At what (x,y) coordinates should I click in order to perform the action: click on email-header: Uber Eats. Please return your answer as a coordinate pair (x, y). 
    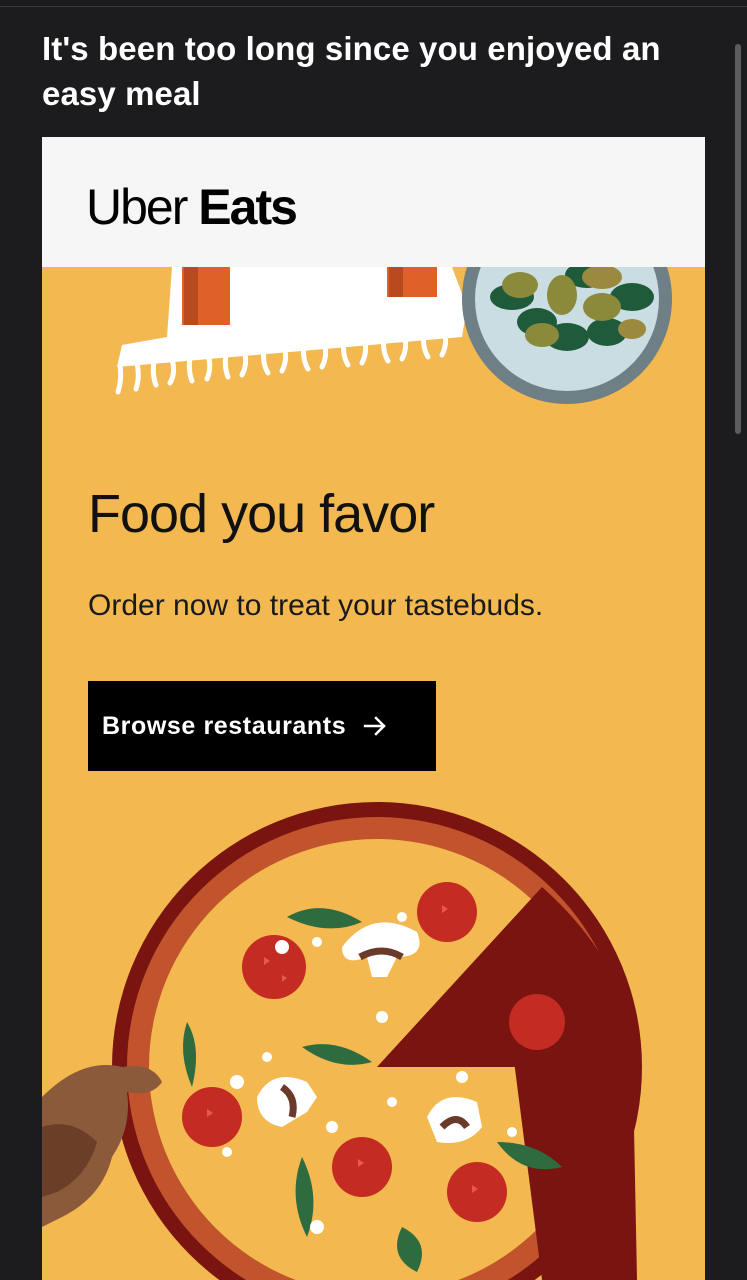
    Looking at the image, I should click on (373, 202).